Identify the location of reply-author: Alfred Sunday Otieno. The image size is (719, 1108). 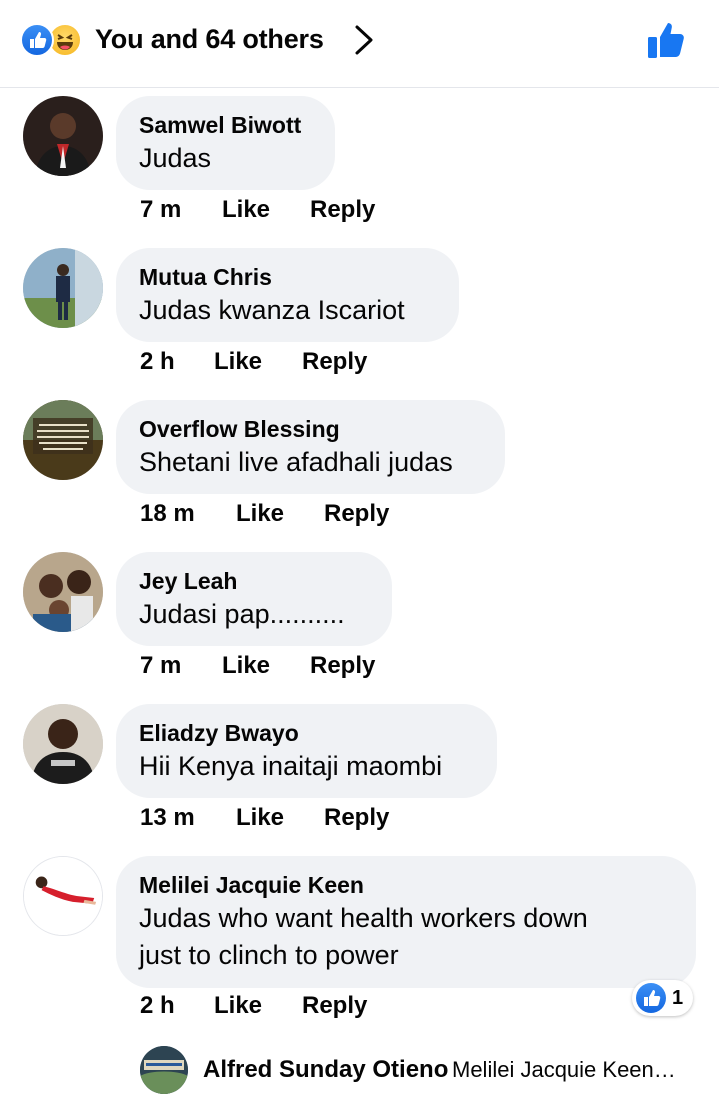
(325, 1070).